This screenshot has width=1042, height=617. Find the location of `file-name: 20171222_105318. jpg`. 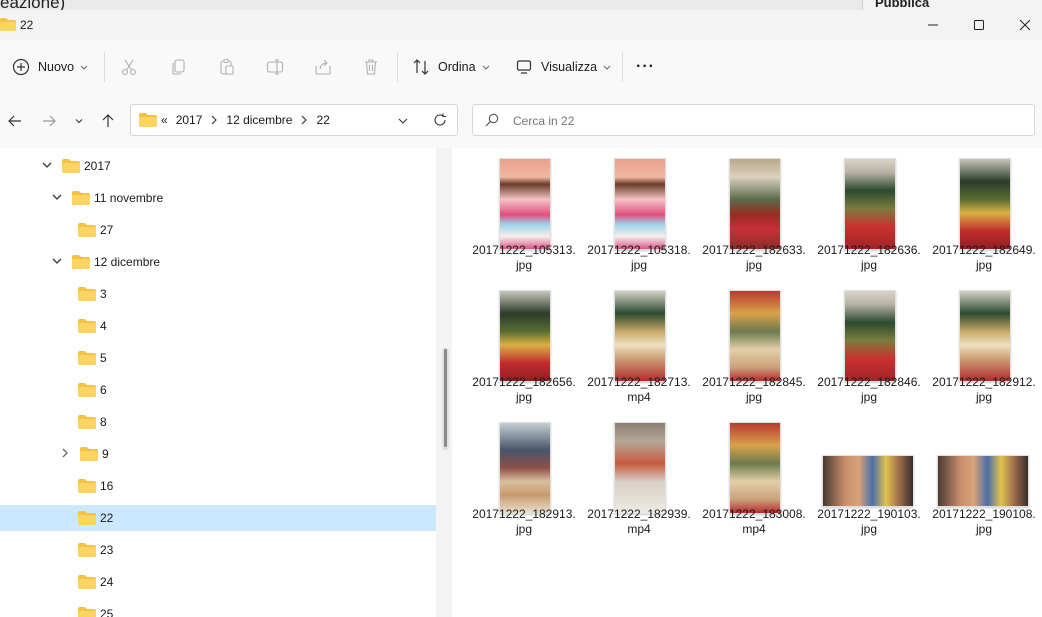

file-name: 20171222_105318. jpg is located at coordinates (639, 258).